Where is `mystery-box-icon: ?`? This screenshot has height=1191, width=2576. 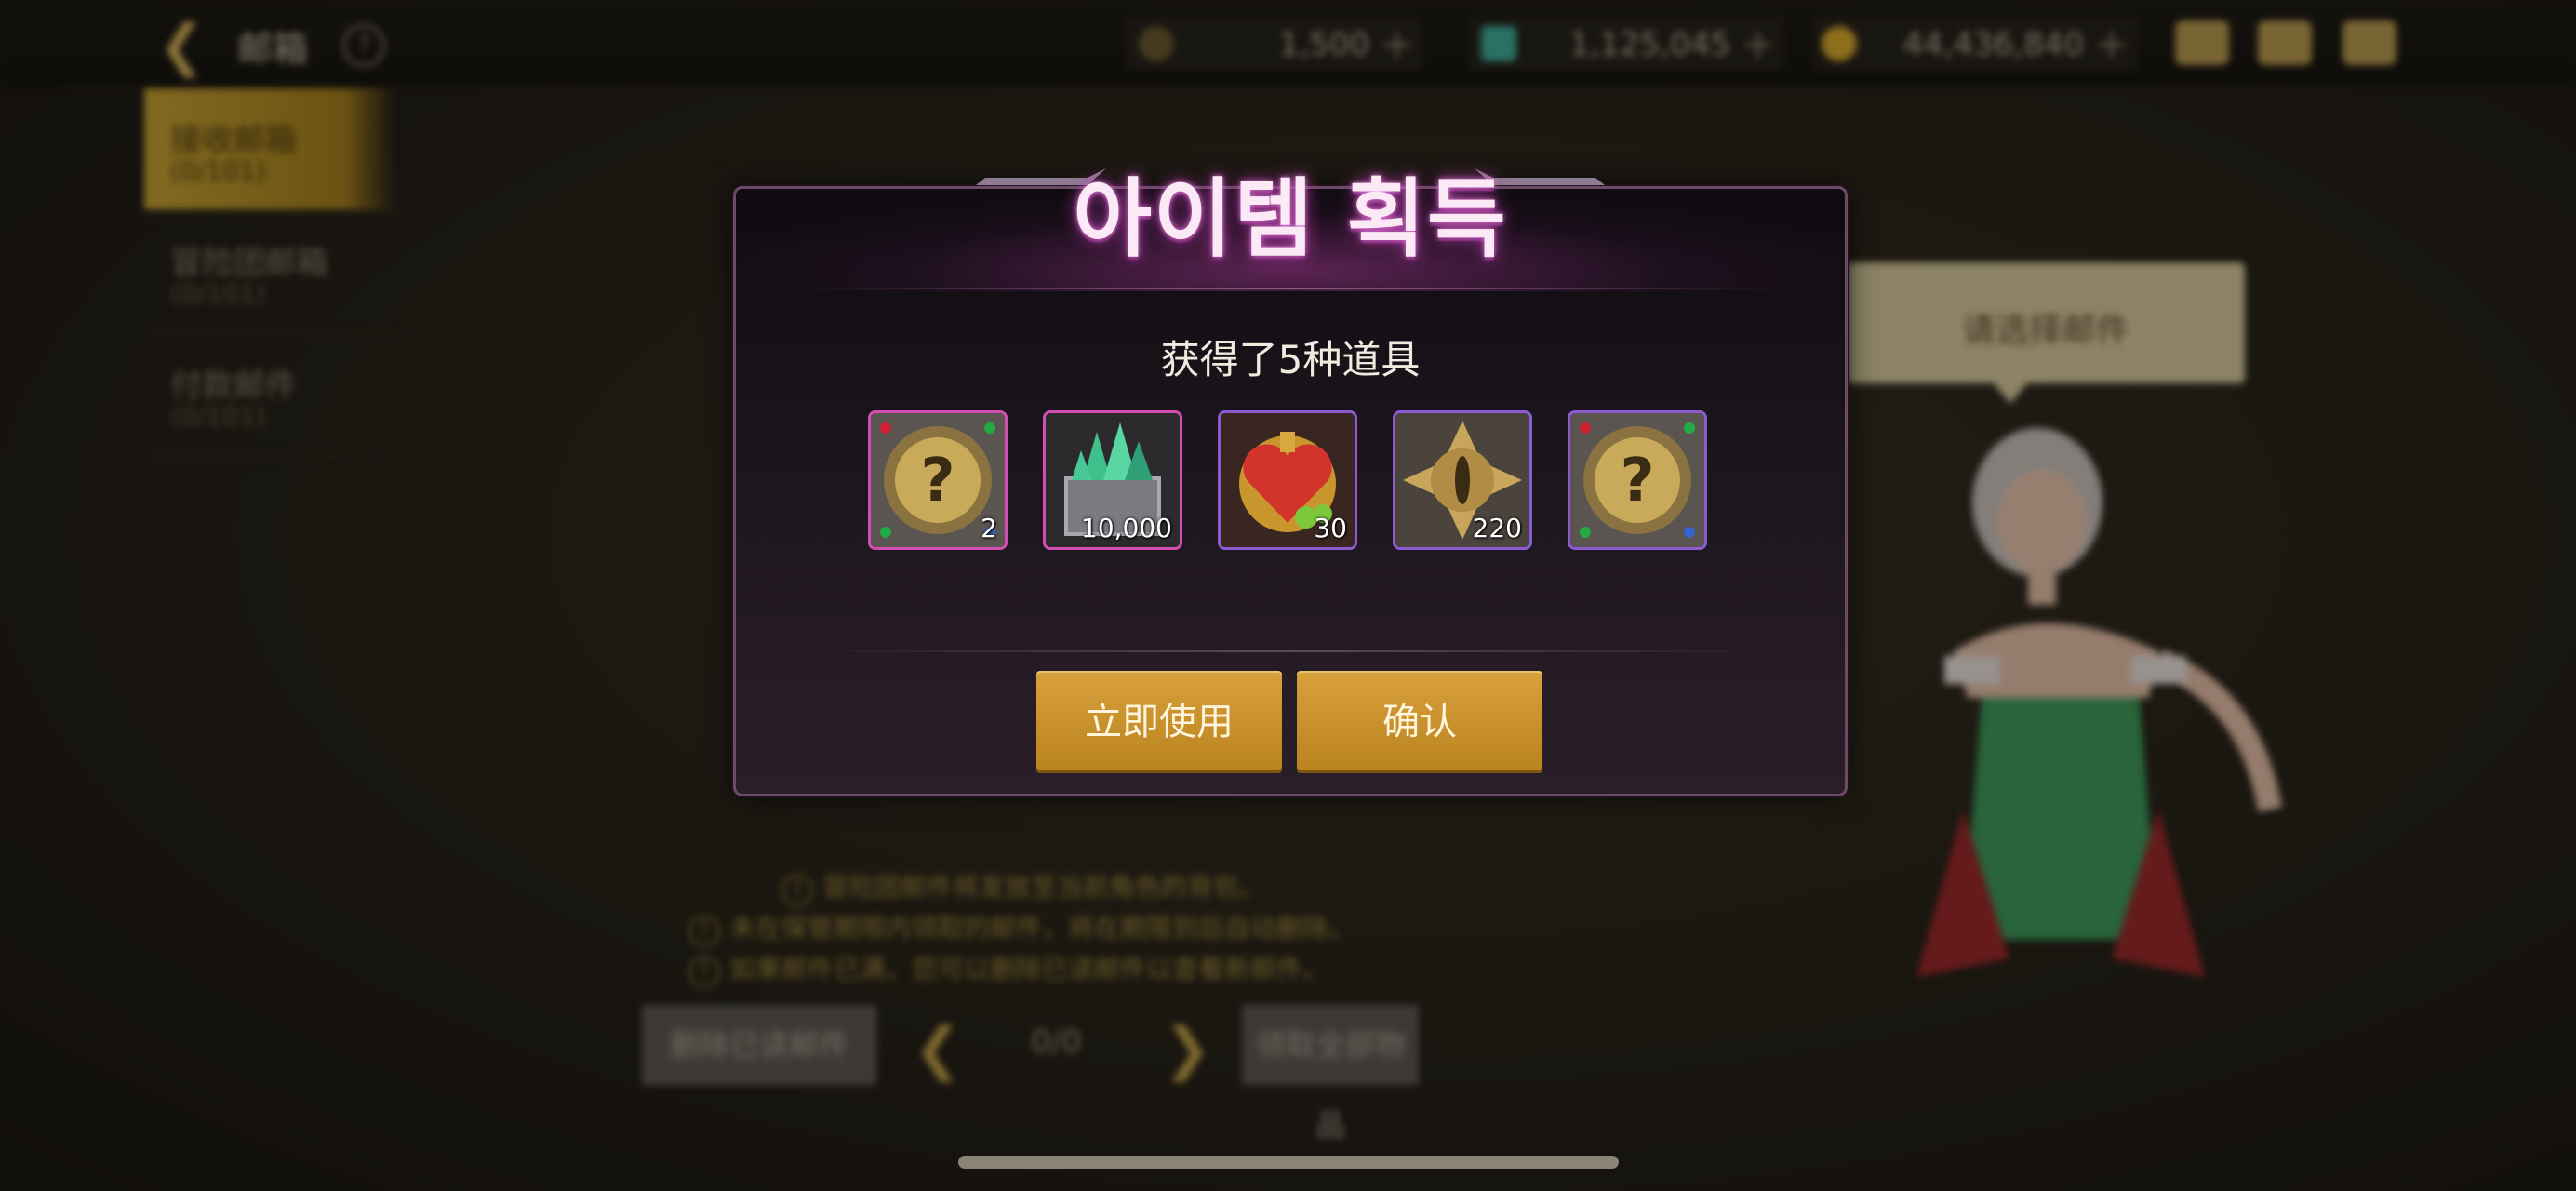 mystery-box-icon: ? is located at coordinates (1637, 480).